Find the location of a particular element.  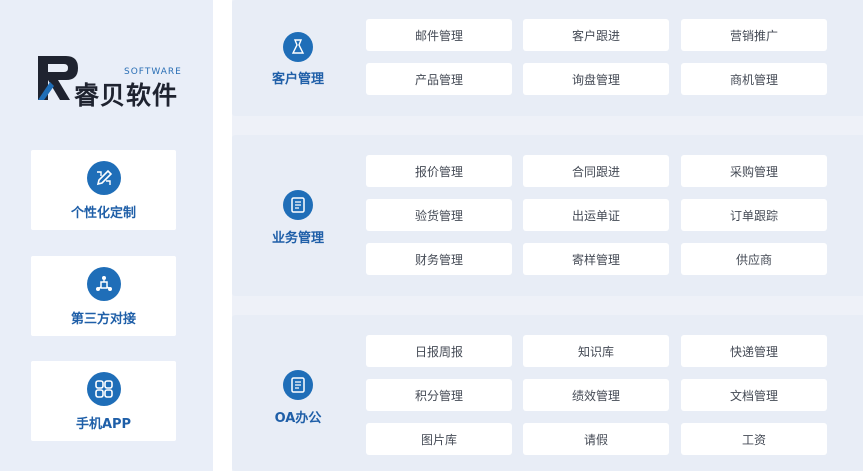

module-button: 绩效管理 is located at coordinates (596, 395).